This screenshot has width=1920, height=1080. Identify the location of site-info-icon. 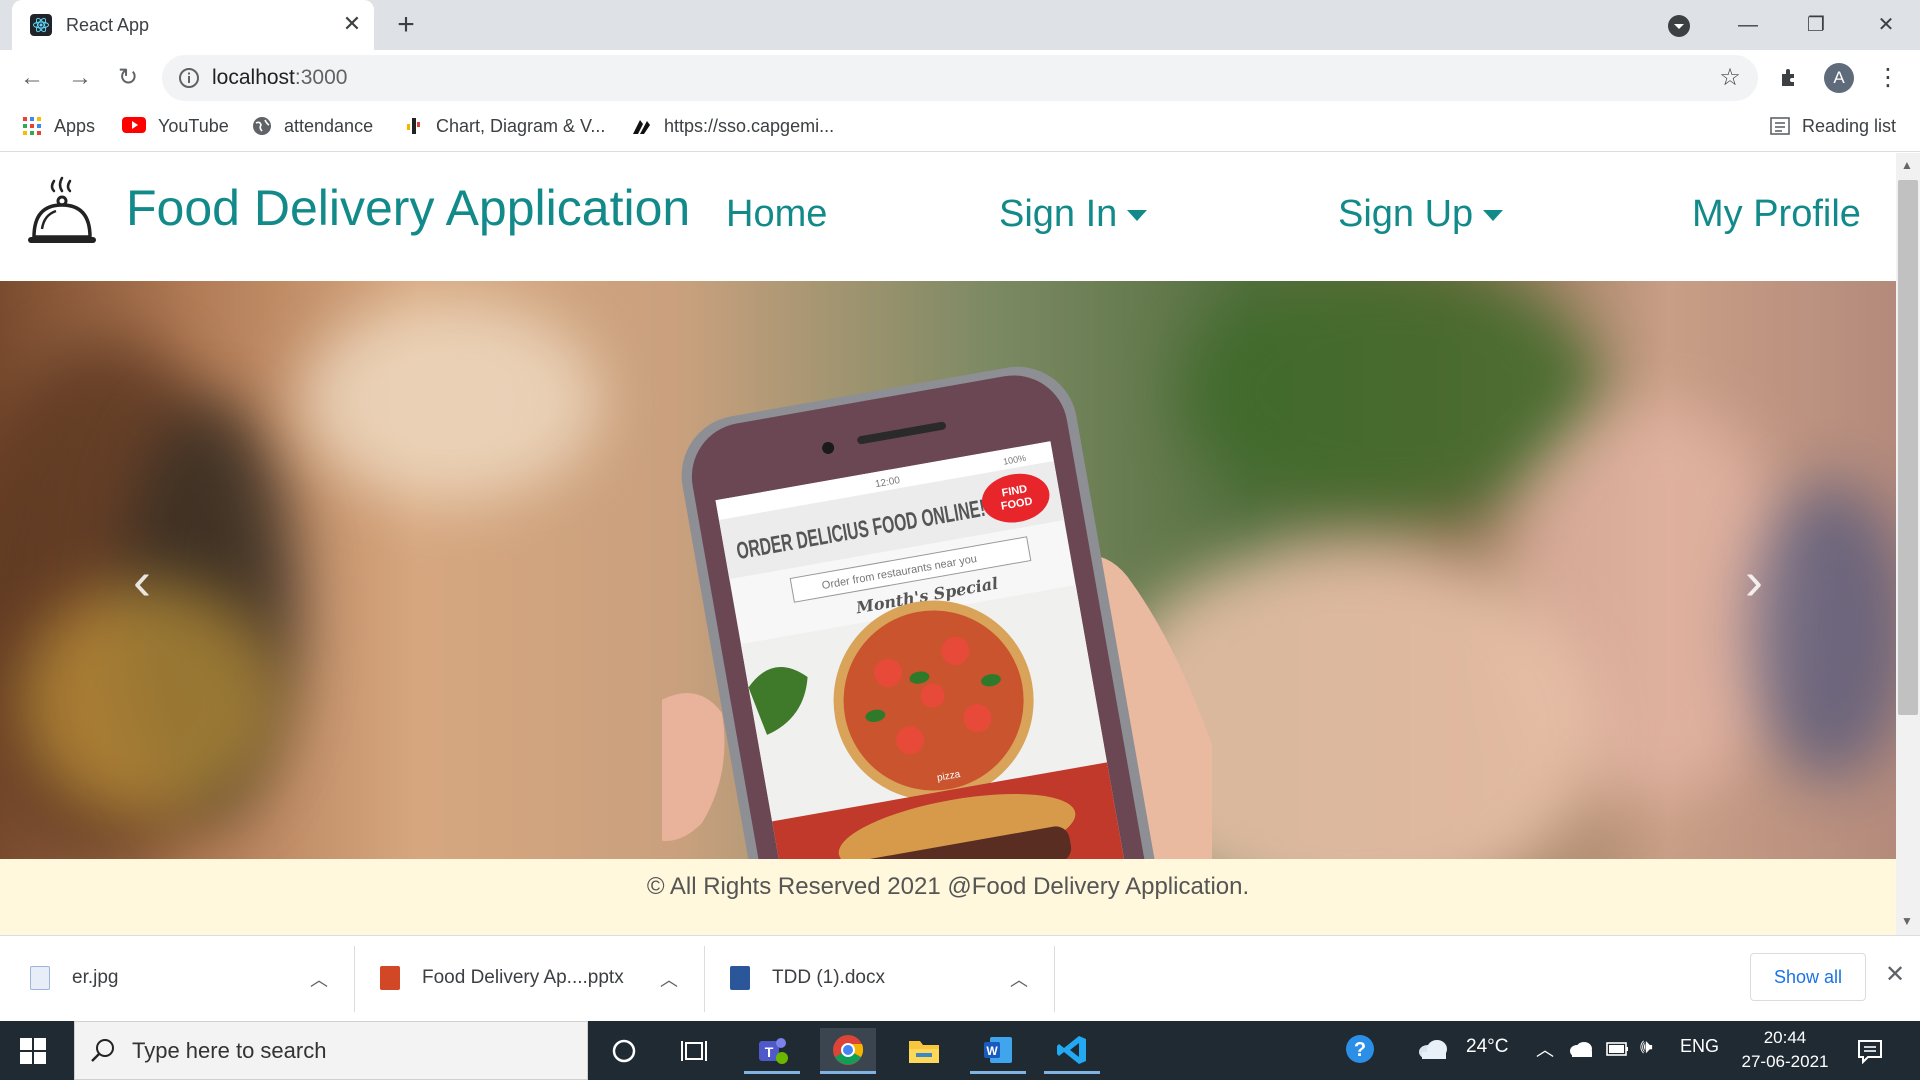
(189, 78).